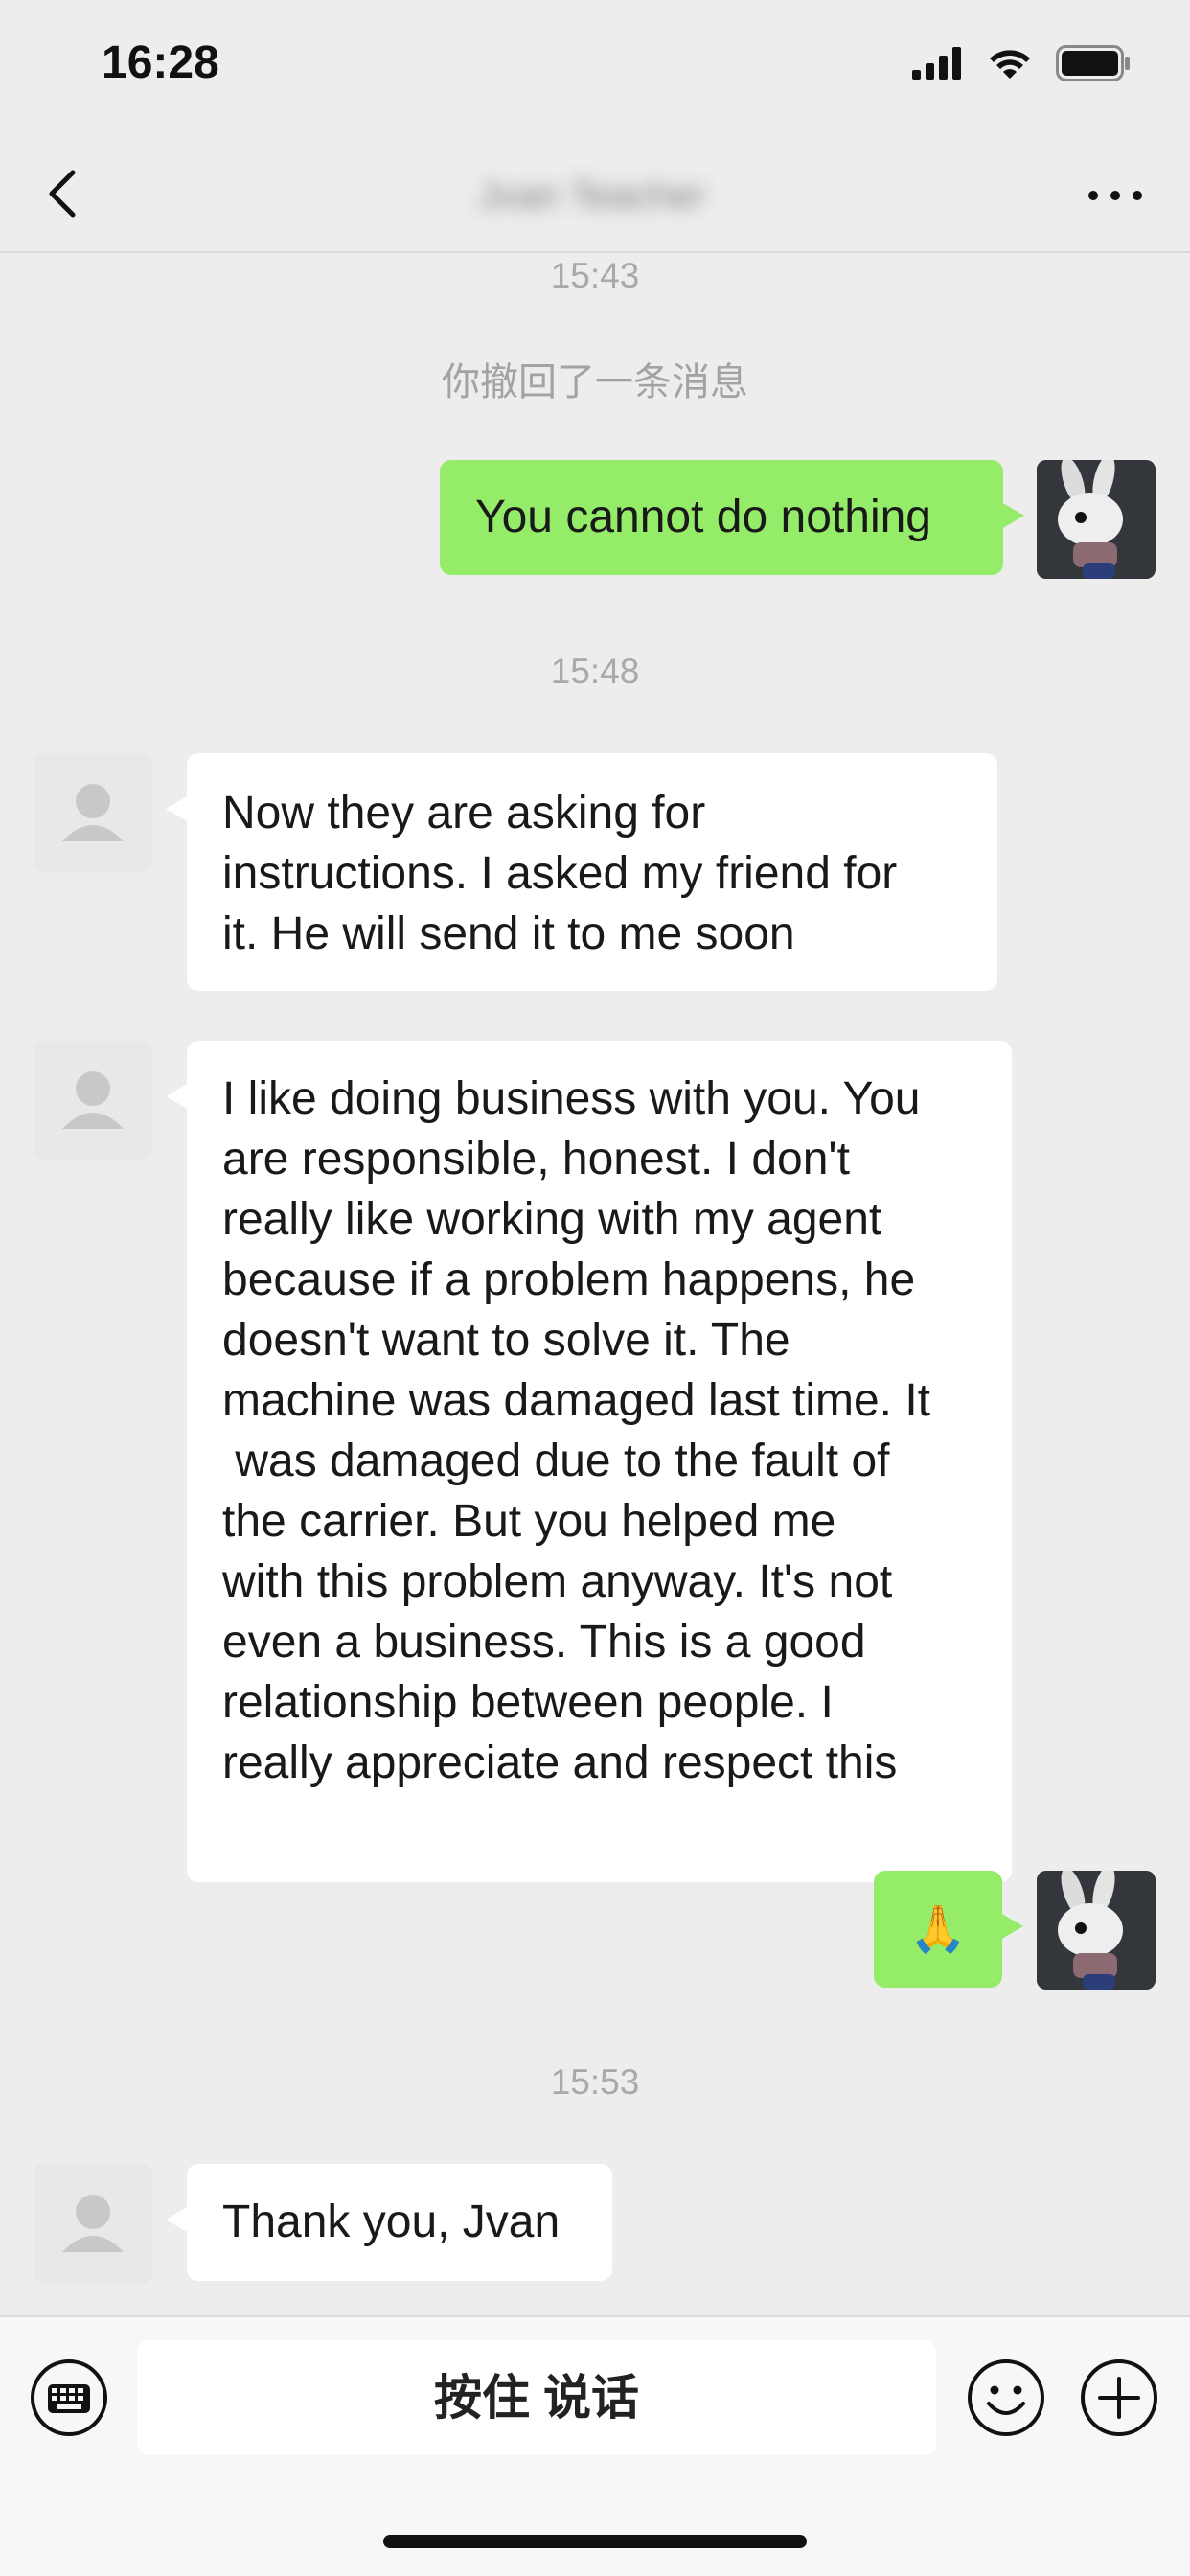  Describe the element at coordinates (936, 63) in the screenshot. I see `signal-icon` at that location.